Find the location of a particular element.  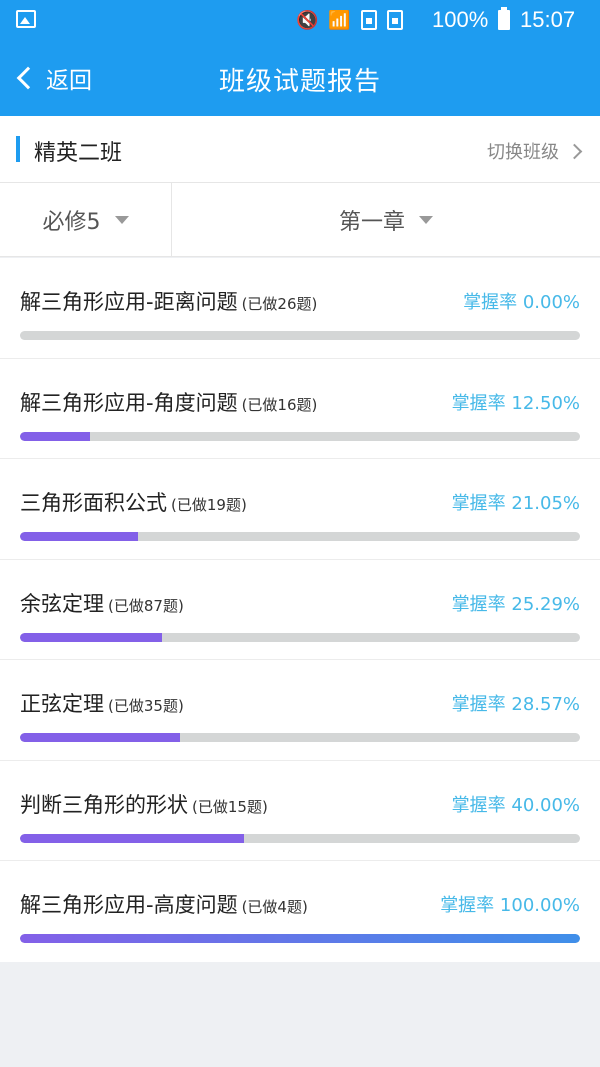

status-bar: 🔇 📶 100% 15:07 is located at coordinates (300, 20).